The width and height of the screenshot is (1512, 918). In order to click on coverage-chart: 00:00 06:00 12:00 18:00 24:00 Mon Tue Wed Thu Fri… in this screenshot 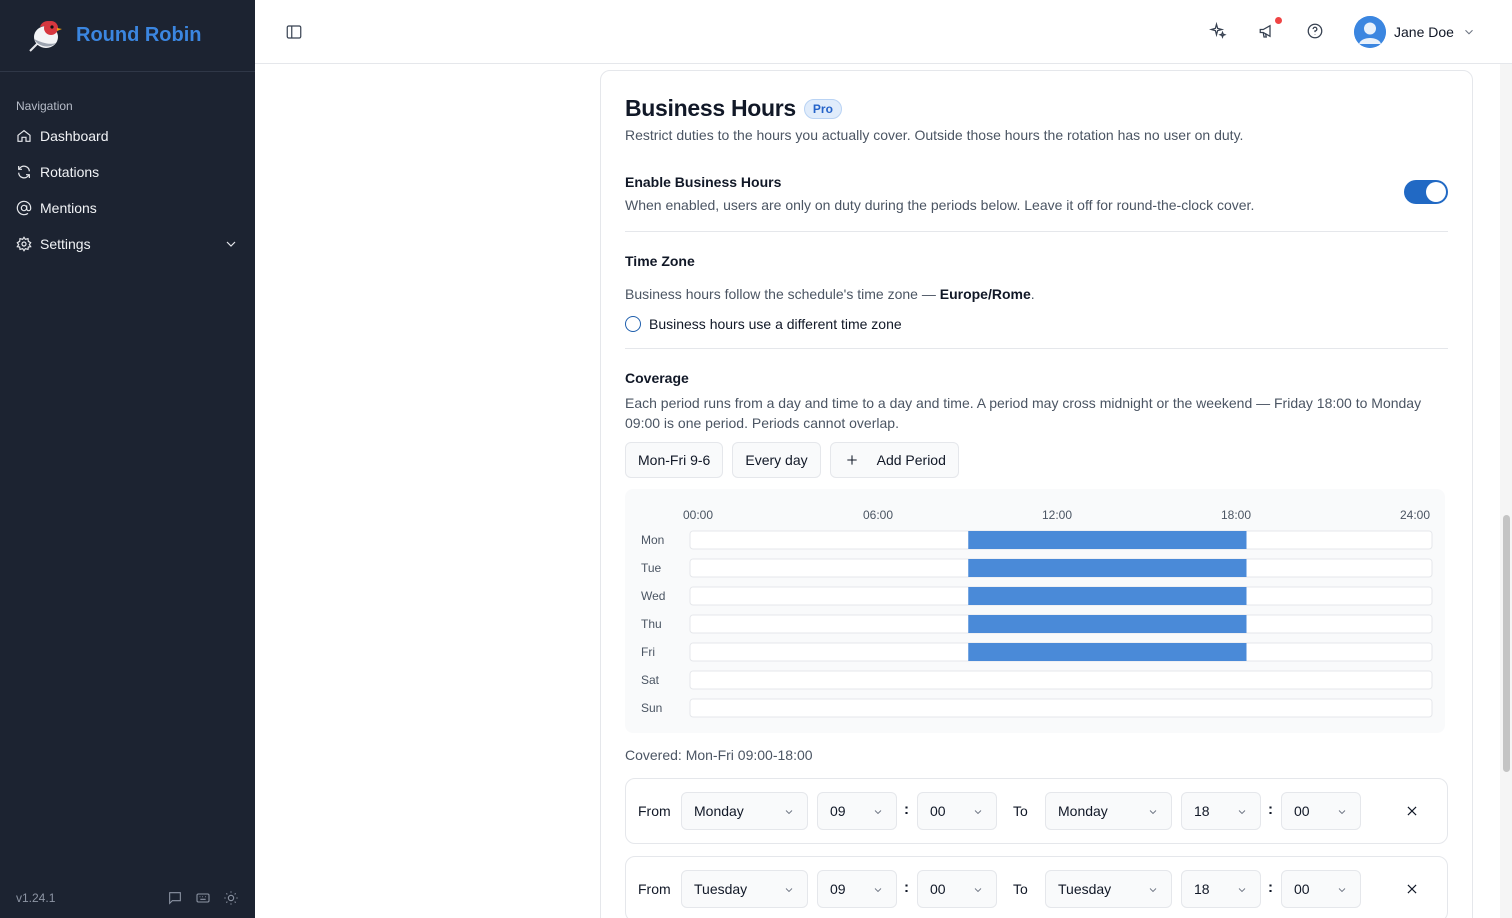, I will do `click(1035, 611)`.